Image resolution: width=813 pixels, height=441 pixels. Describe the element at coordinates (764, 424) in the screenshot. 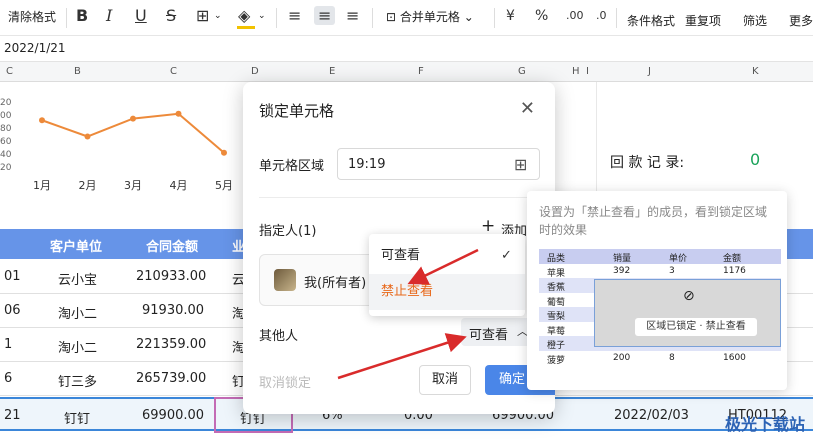

I see `watermark: 极光下载站` at that location.